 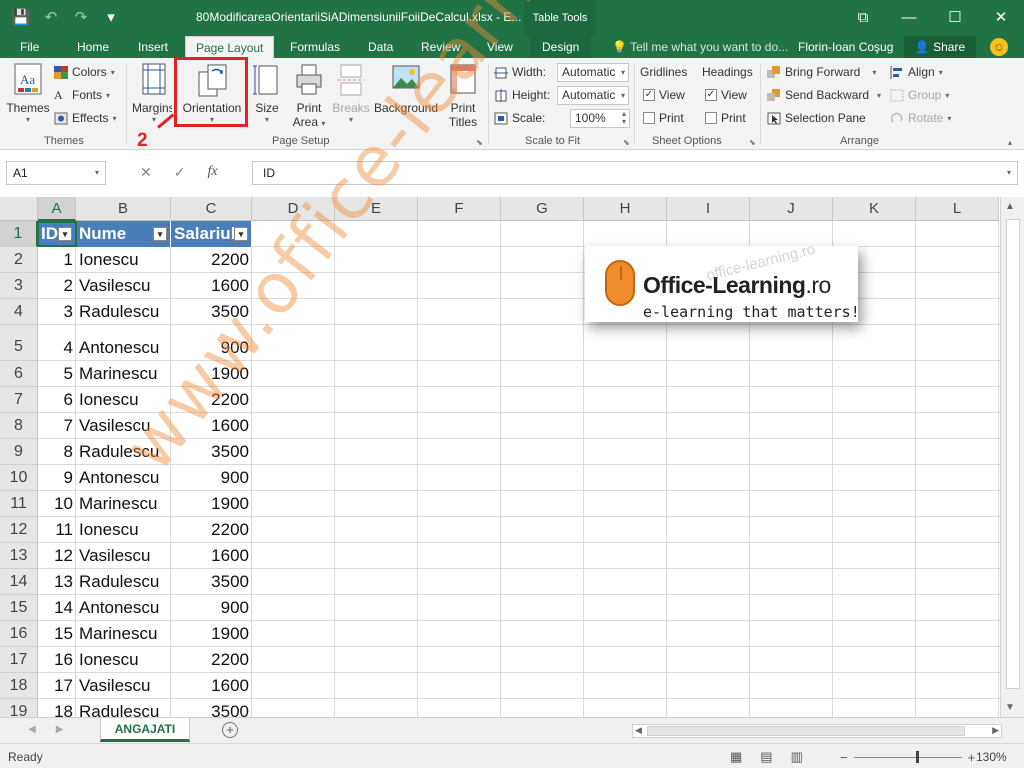 I want to click on table-header-nume: Nume ▾, so click(x=123, y=234).